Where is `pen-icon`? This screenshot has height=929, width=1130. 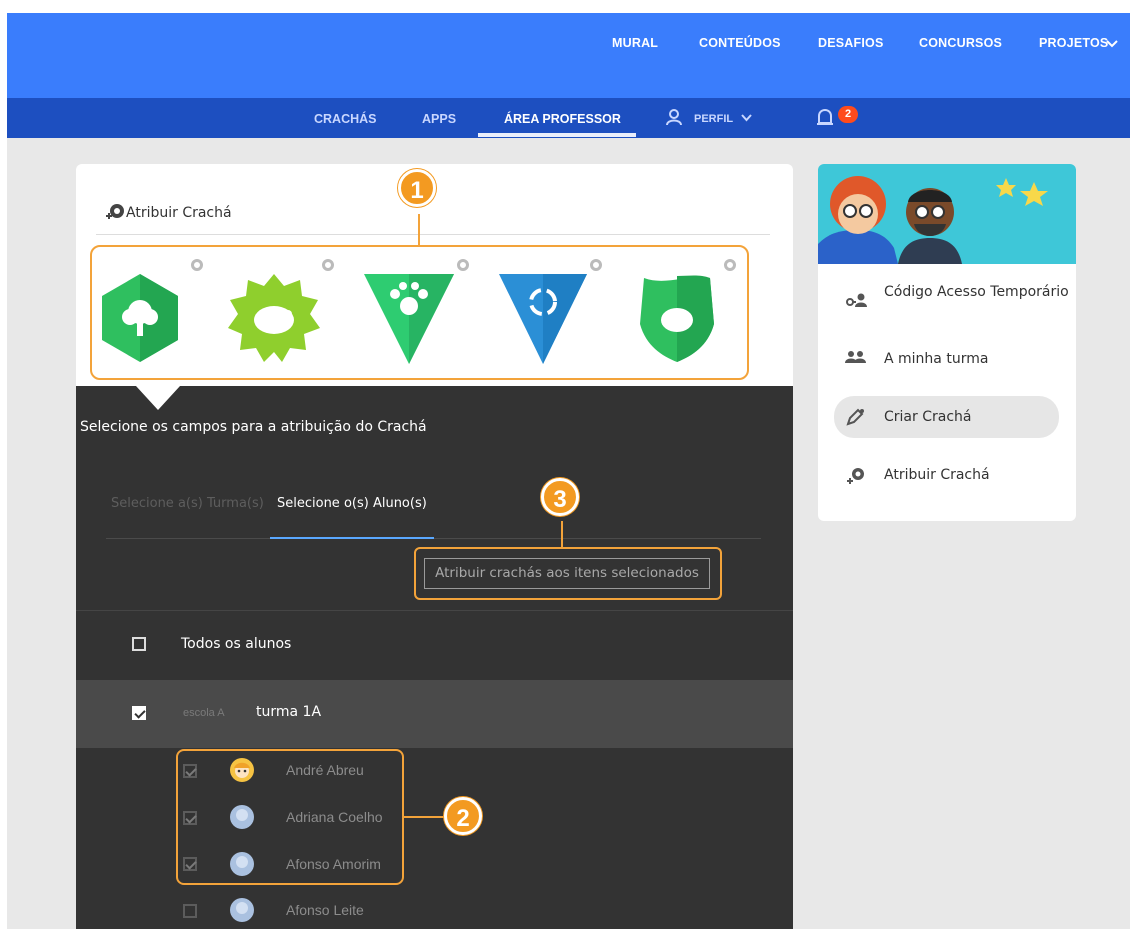 pen-icon is located at coordinates (855, 417).